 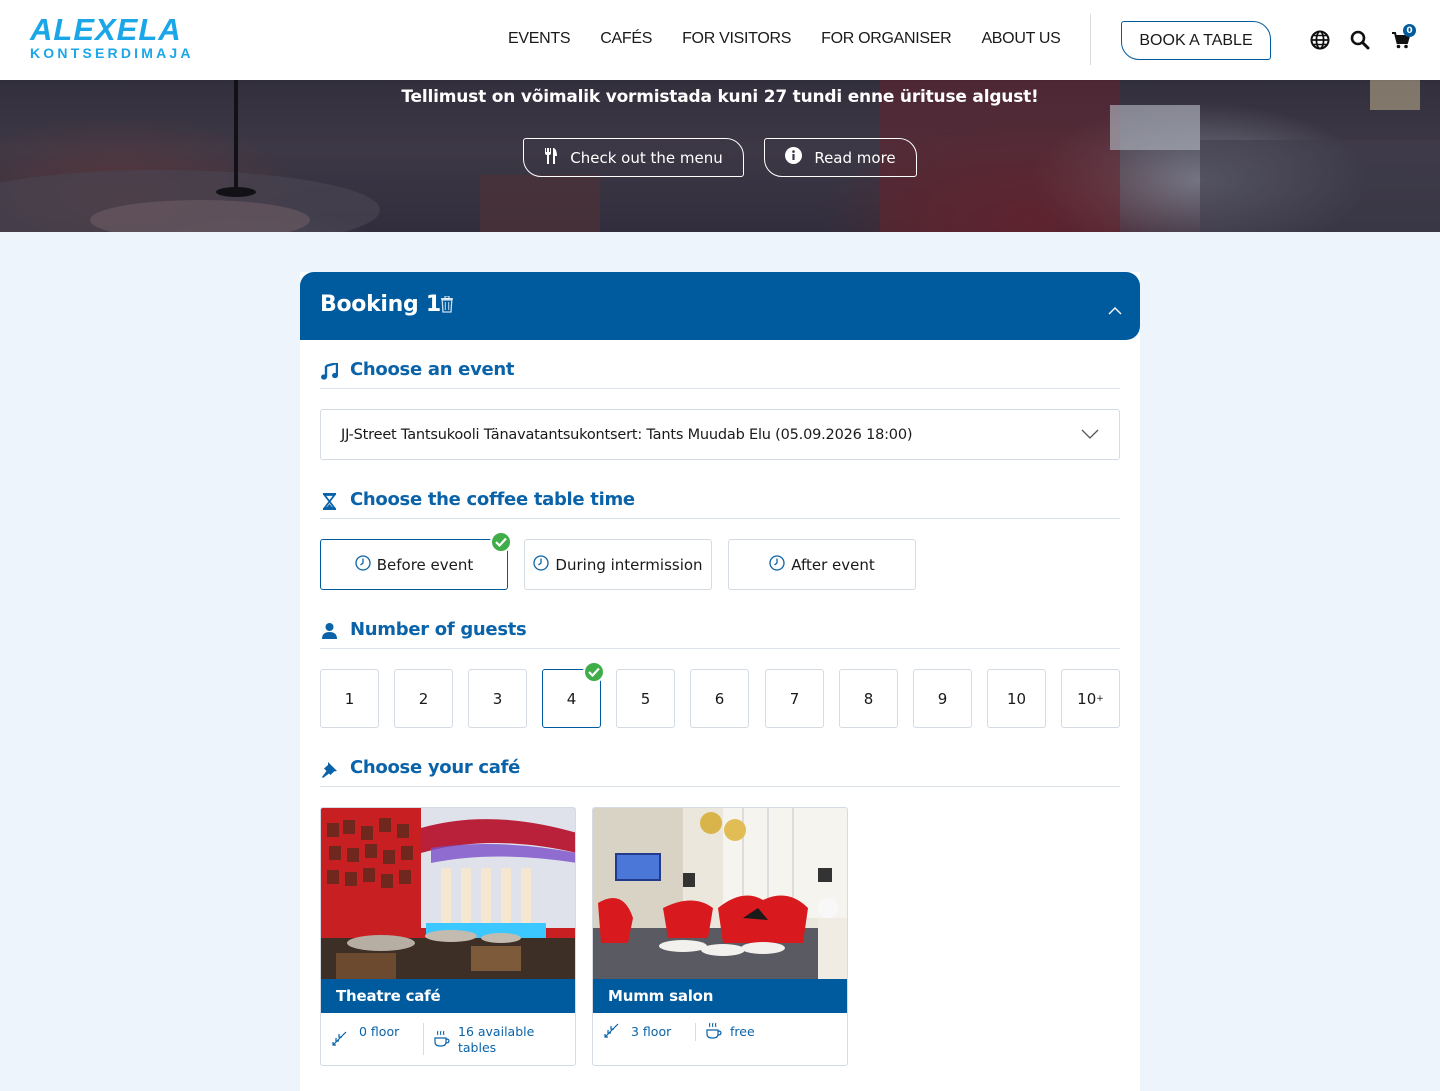 I want to click on time-option-label: During intermission, so click(x=629, y=564).